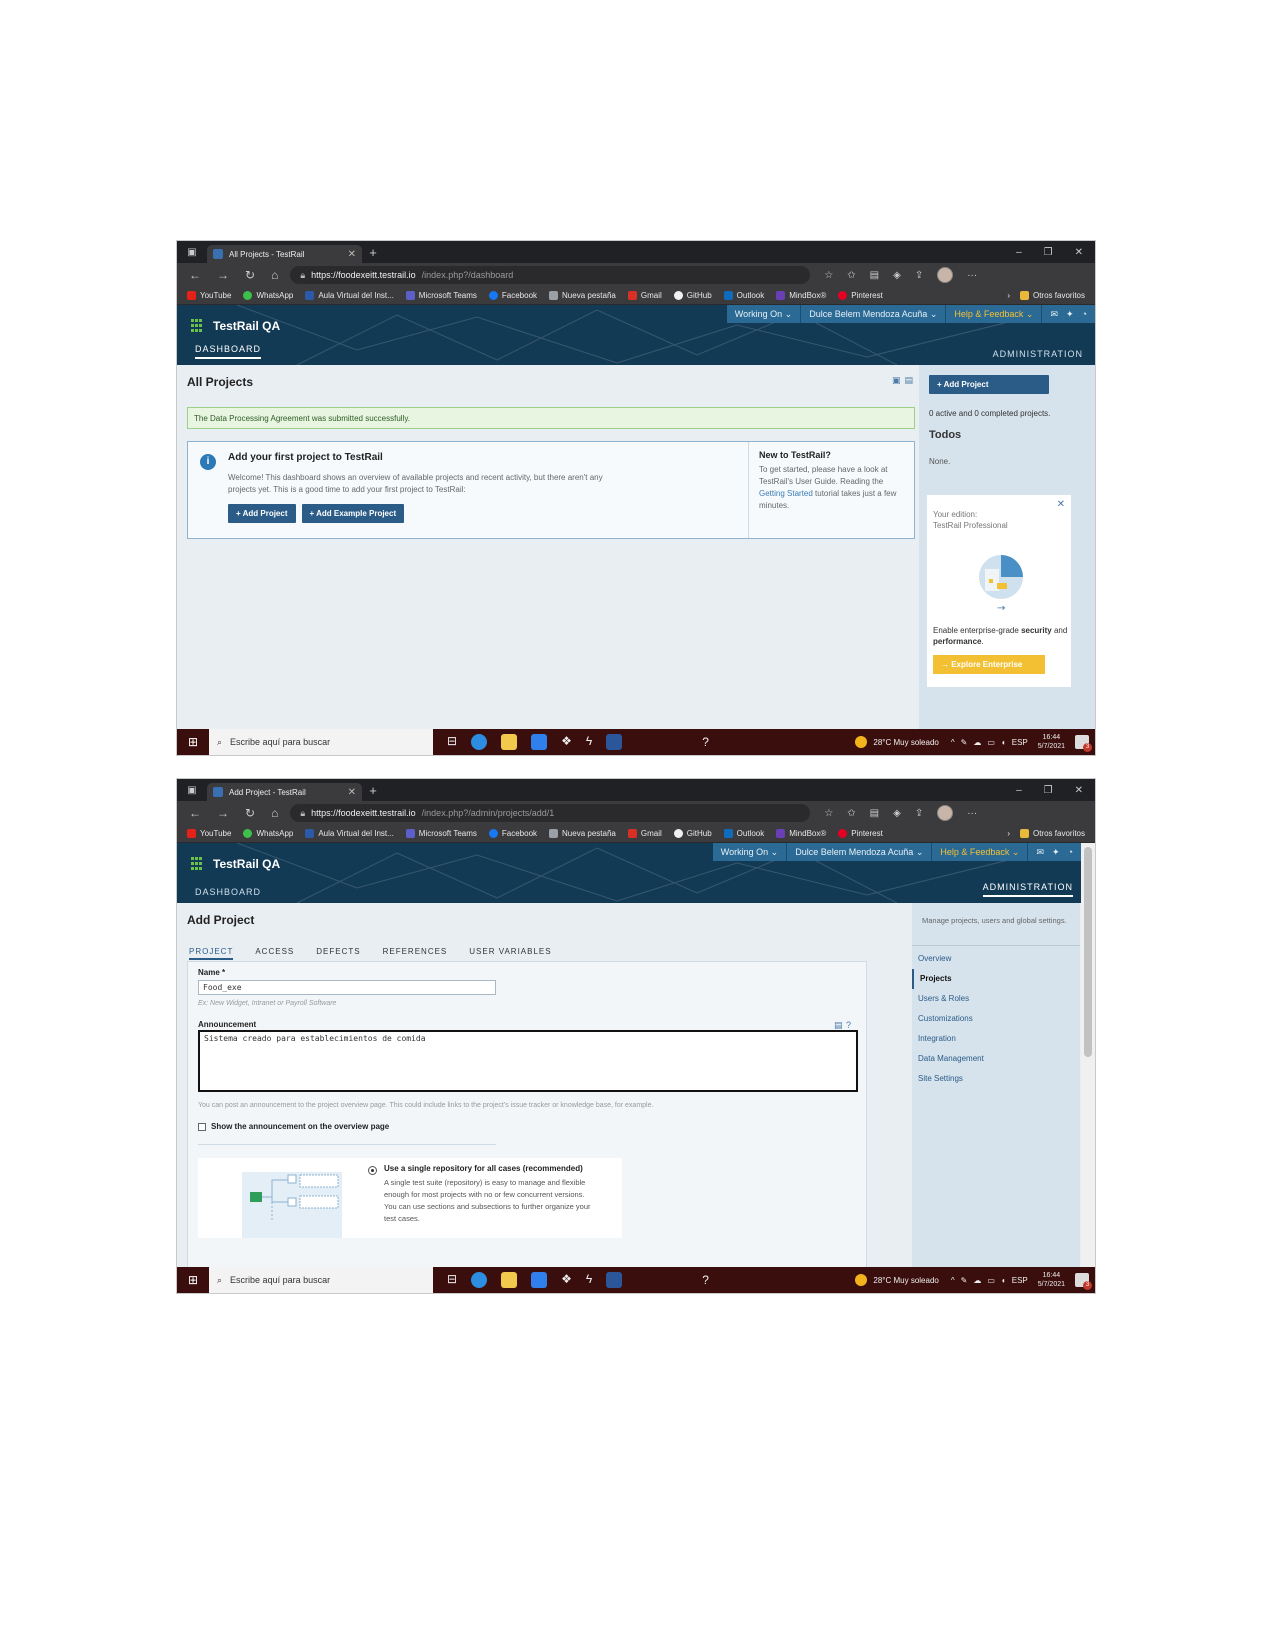 The width and height of the screenshot is (1275, 1650). What do you see at coordinates (1056, 852) in the screenshot?
I see `twitter-icon: ✦` at bounding box center [1056, 852].